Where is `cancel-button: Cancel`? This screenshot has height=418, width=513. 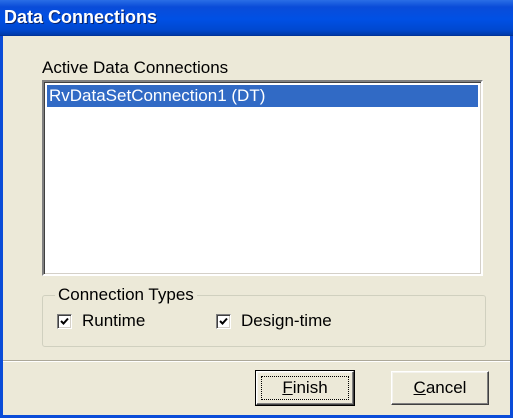
cancel-button: Cancel is located at coordinates (440, 388).